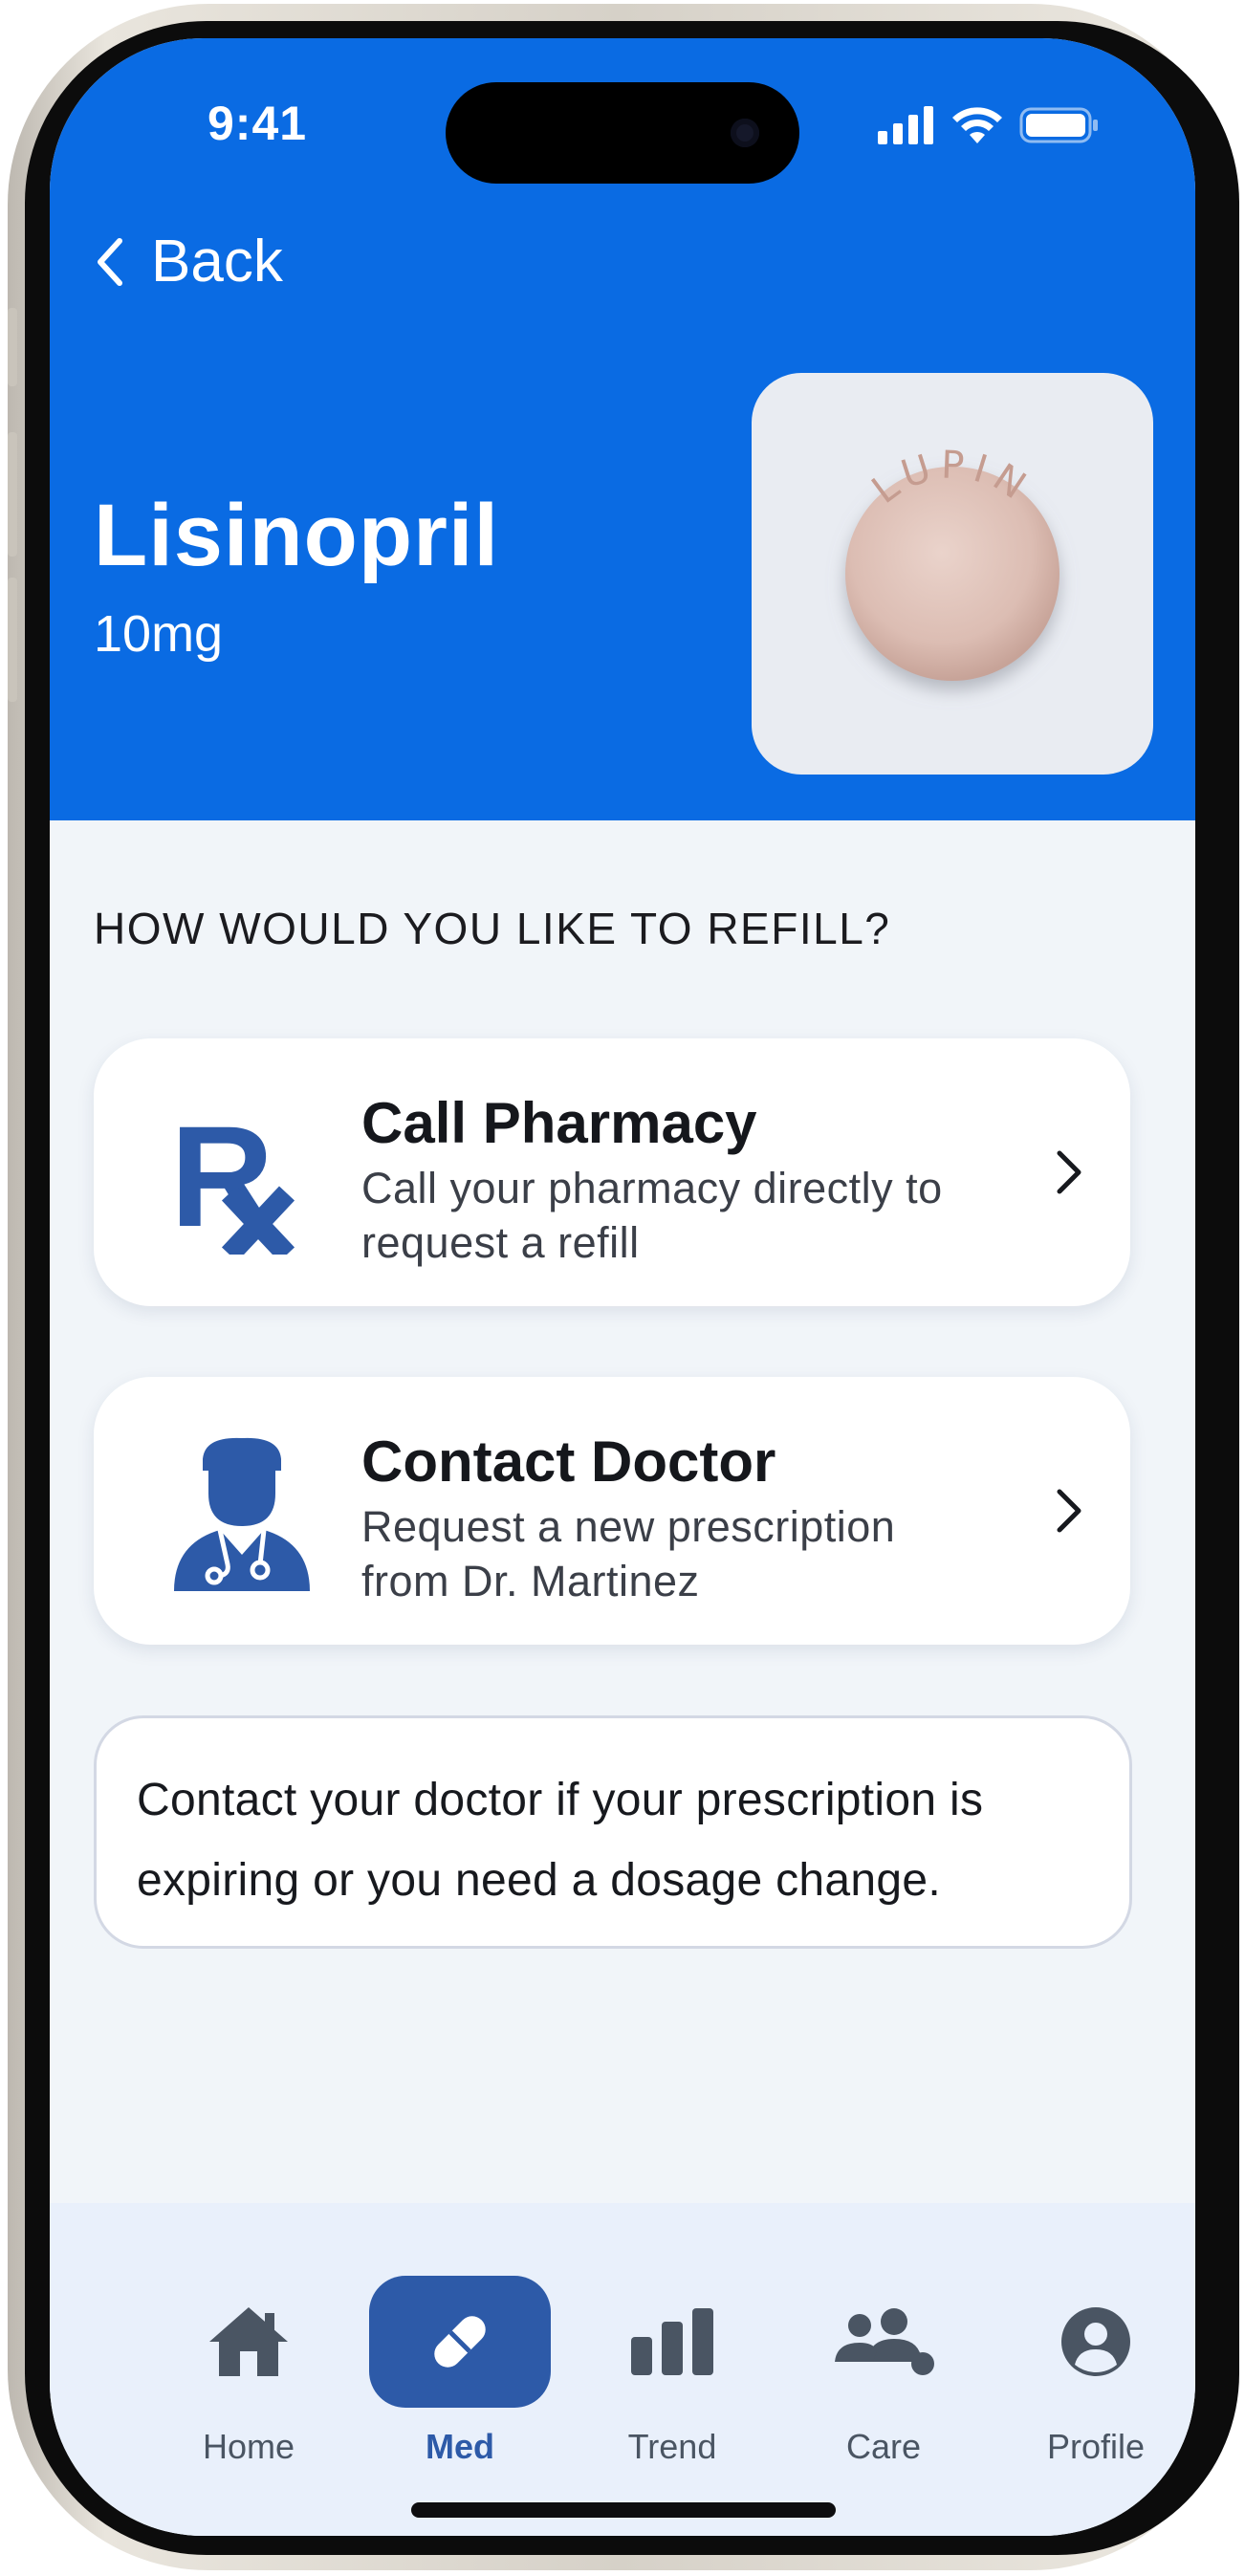 The image size is (1245, 2576). I want to click on tab-trend: Trend, so click(672, 2371).